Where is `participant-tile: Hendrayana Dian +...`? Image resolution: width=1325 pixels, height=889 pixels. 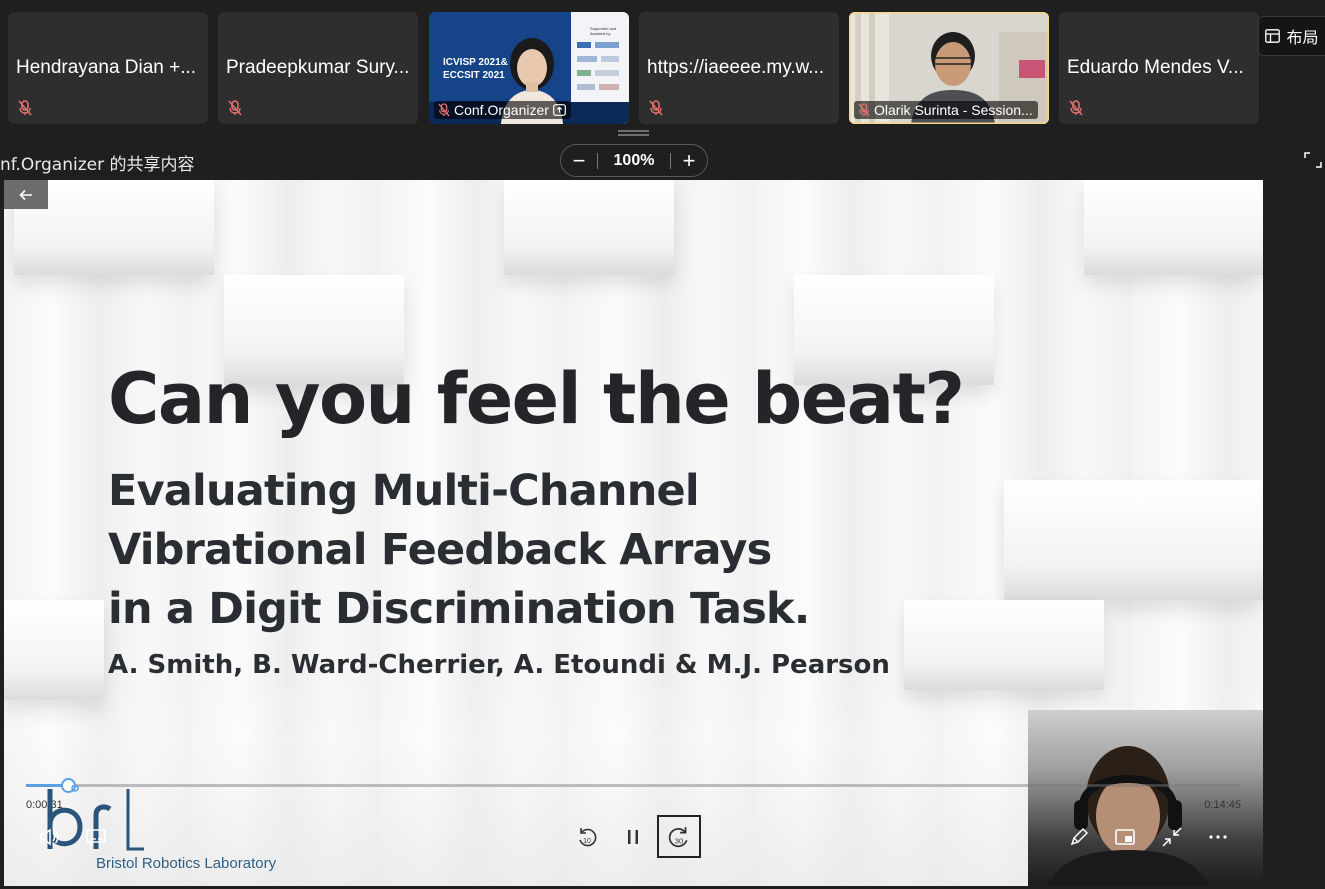
participant-tile: Hendrayana Dian +... is located at coordinates (108, 68).